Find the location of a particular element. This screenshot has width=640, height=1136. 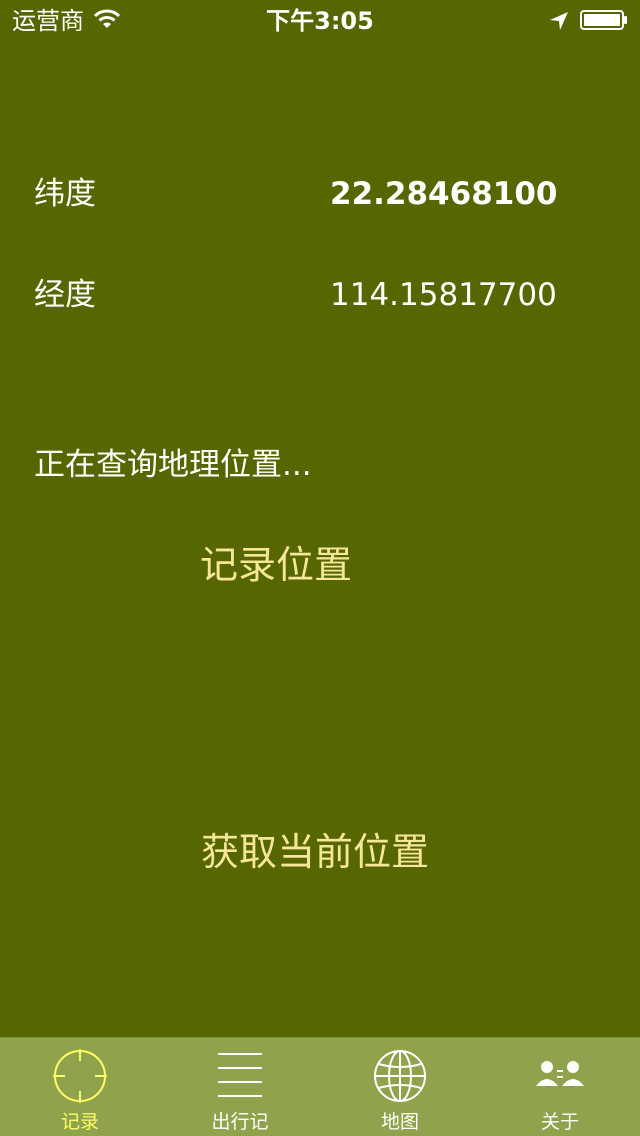

status-time: 下午3:05 is located at coordinates (320, 21).